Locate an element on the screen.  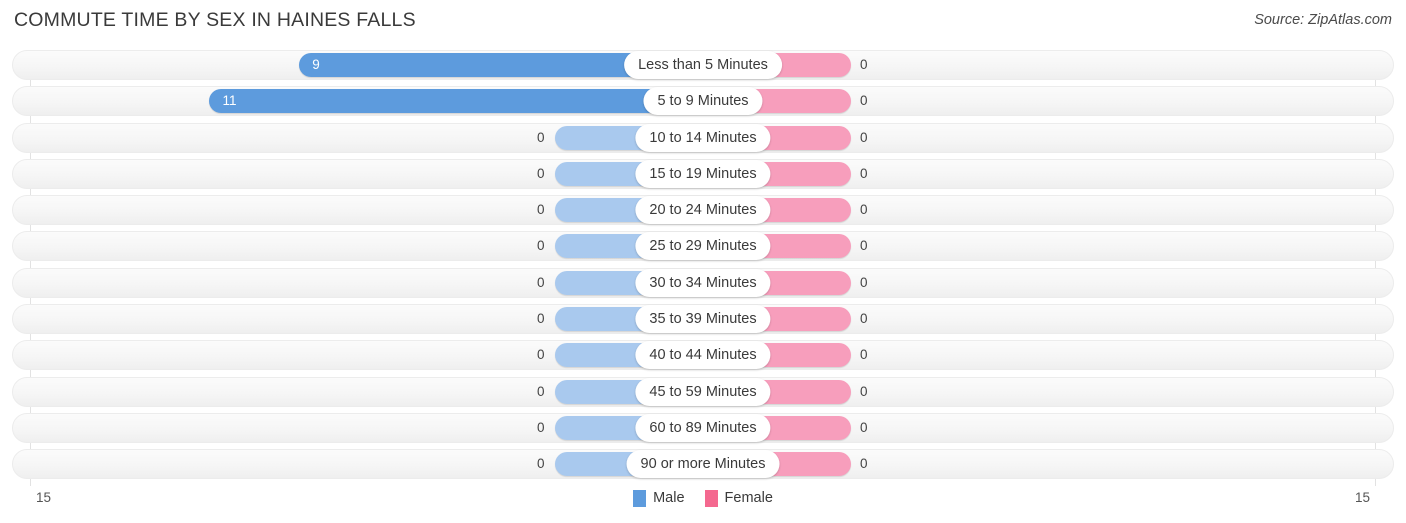
category-label: 40 to 44 Minutes is located at coordinates (703, 355).